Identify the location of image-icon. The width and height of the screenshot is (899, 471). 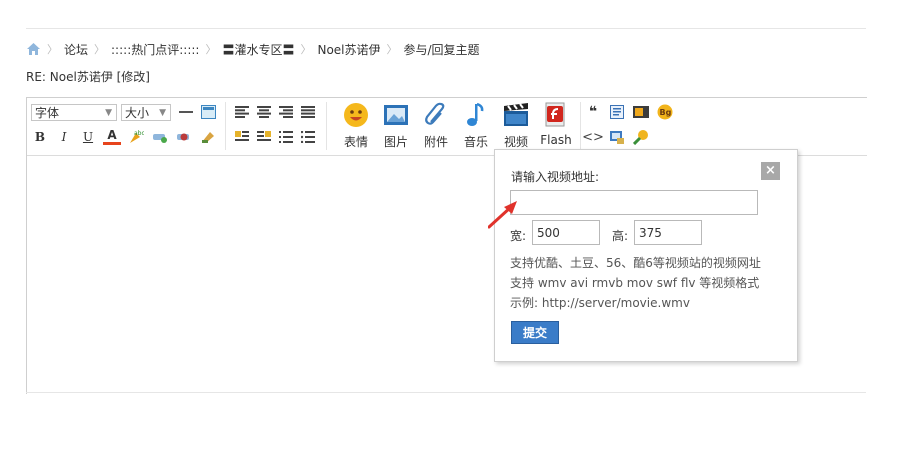
(396, 115).